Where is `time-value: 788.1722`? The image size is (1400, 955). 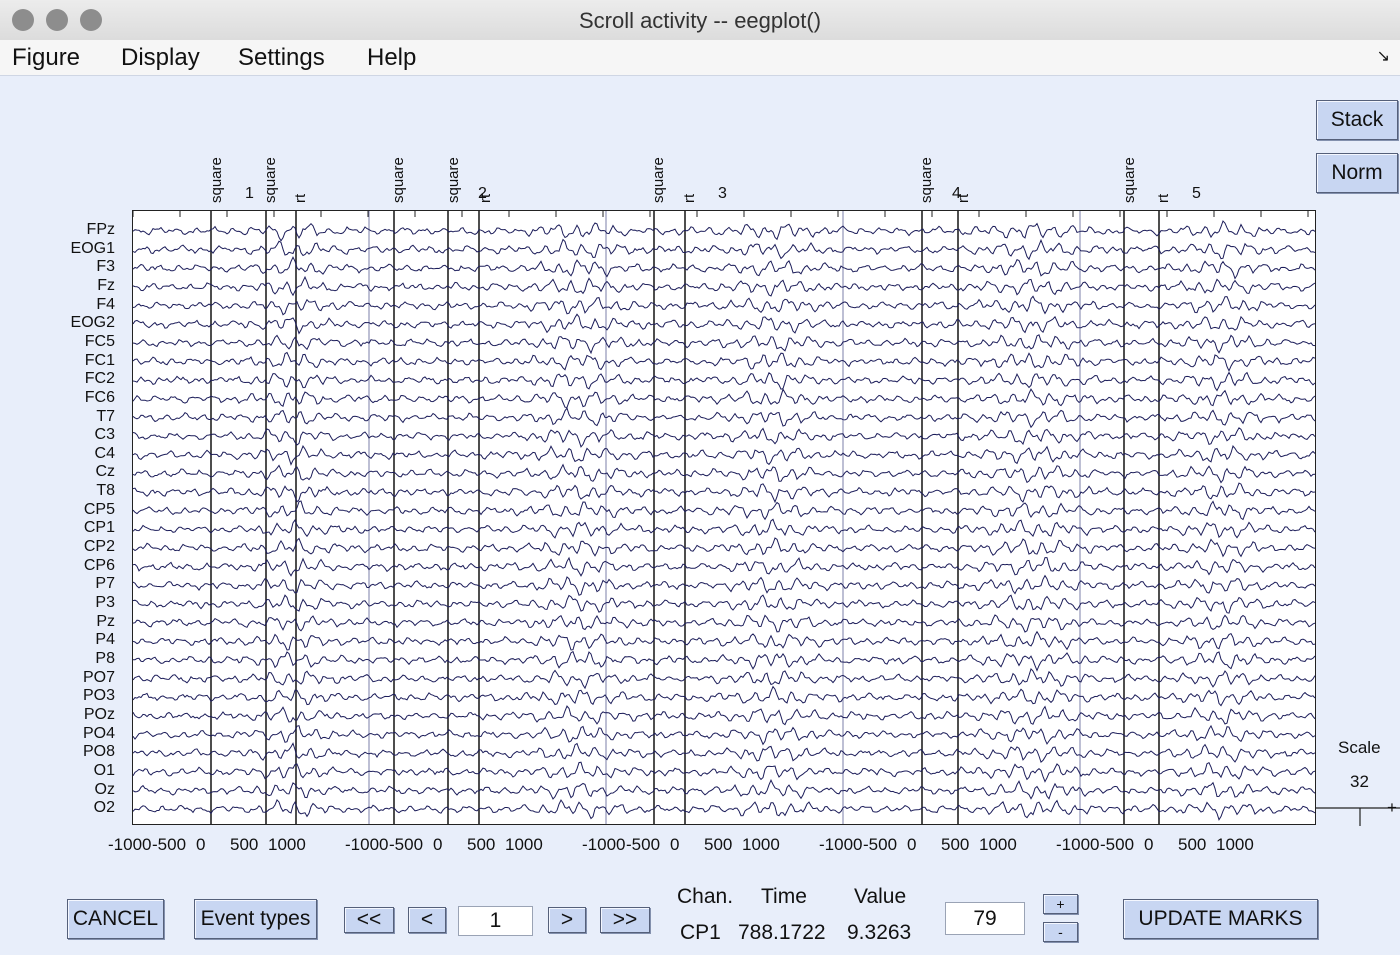
time-value: 788.1722 is located at coordinates (782, 932).